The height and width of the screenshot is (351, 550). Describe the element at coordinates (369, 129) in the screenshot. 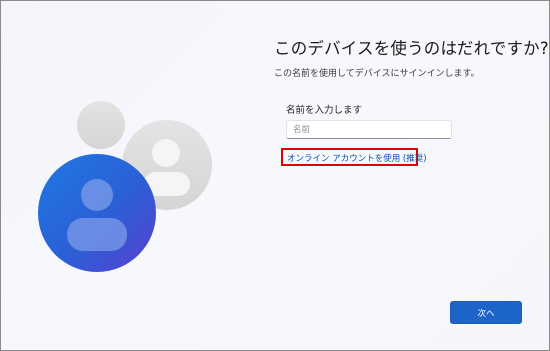

I see `name-input` at that location.